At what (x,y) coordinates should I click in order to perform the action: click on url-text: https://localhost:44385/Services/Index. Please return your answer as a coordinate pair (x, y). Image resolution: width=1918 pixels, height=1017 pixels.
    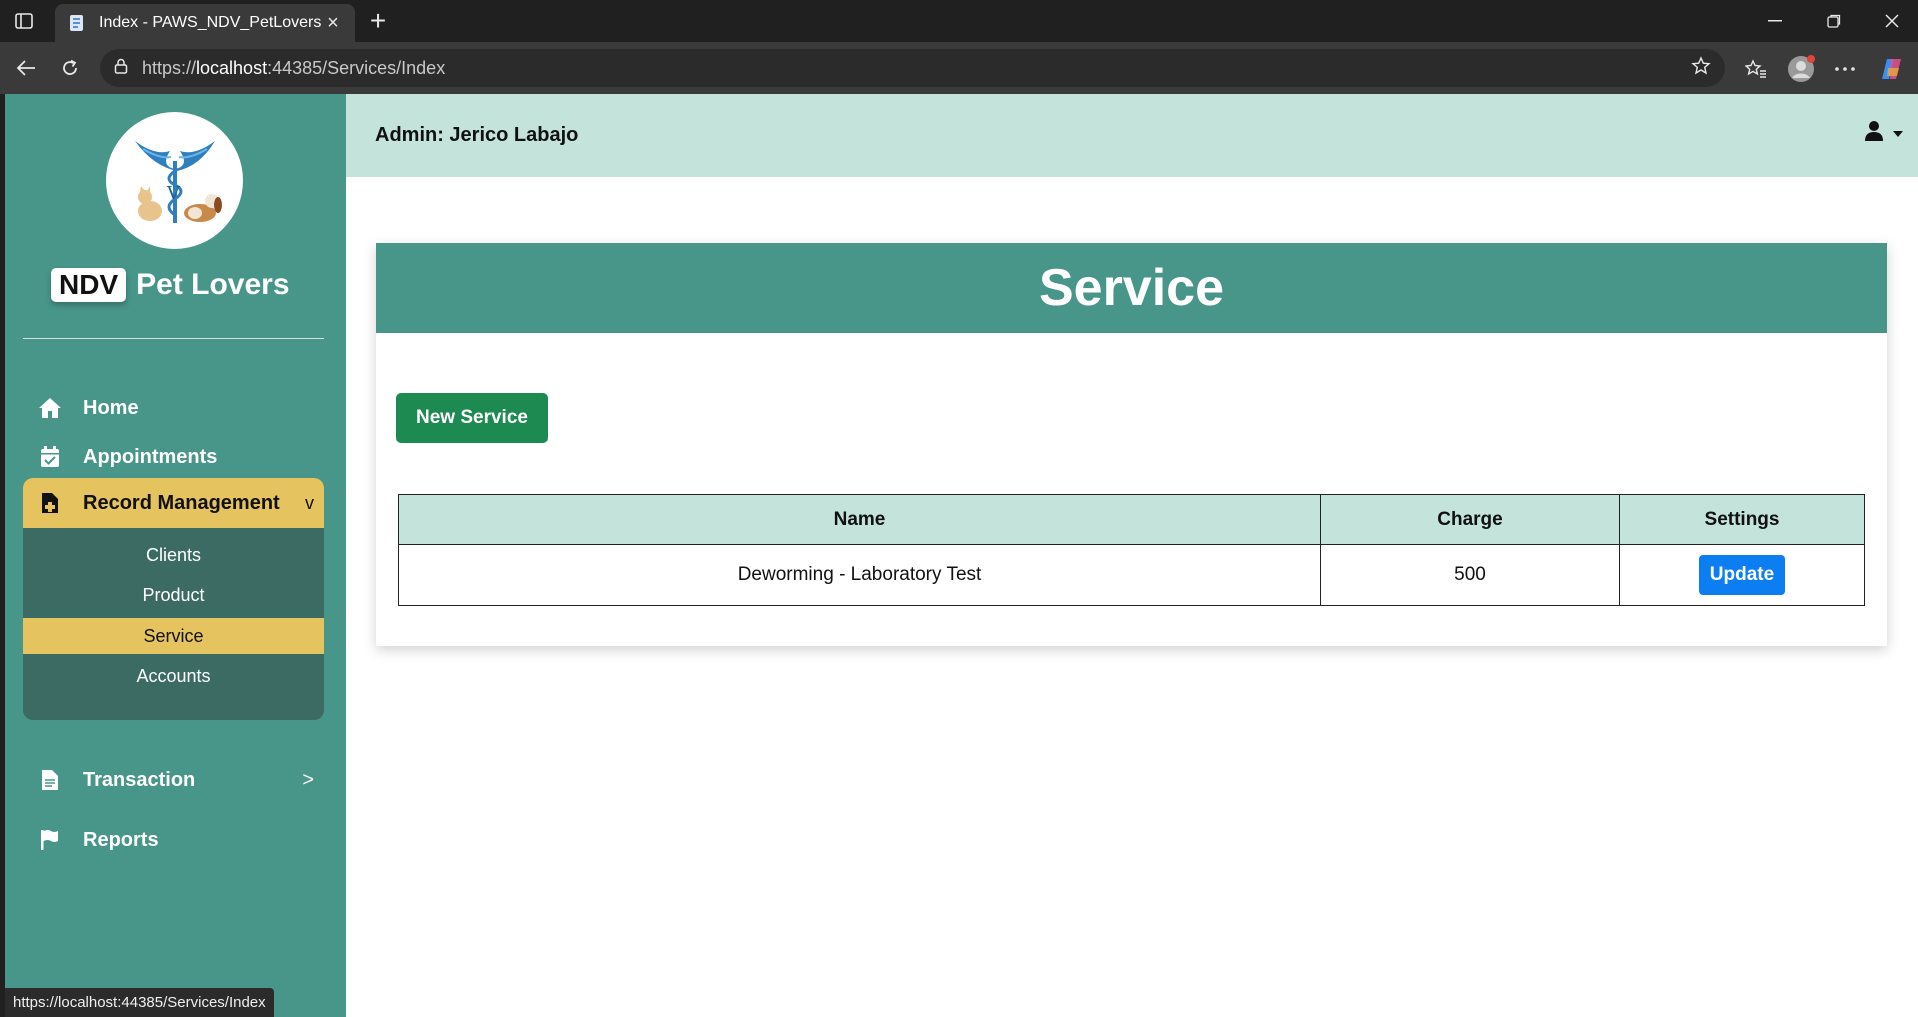
    Looking at the image, I should click on (294, 67).